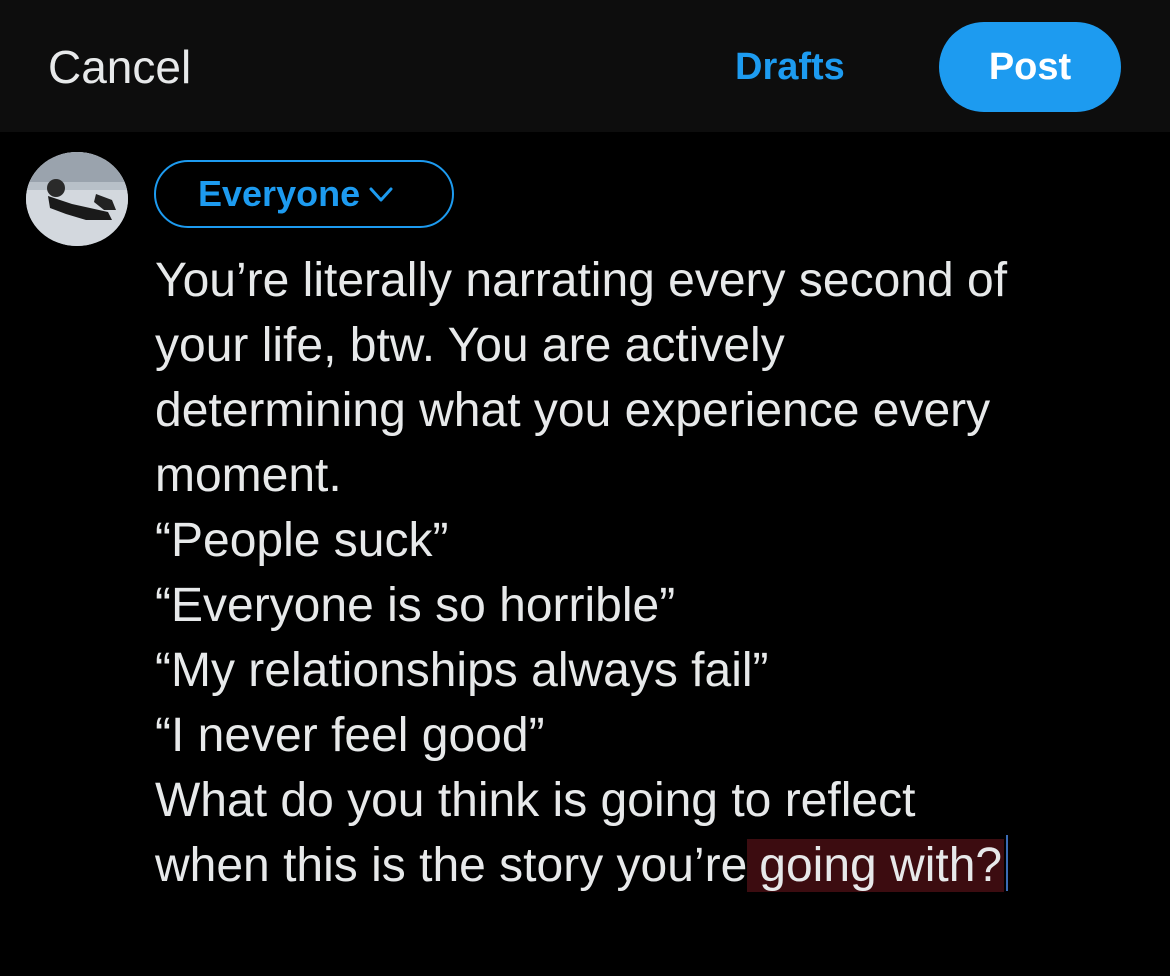 This screenshot has width=1170, height=976. What do you see at coordinates (119, 67) in the screenshot?
I see `cancel-button: Cancel` at bounding box center [119, 67].